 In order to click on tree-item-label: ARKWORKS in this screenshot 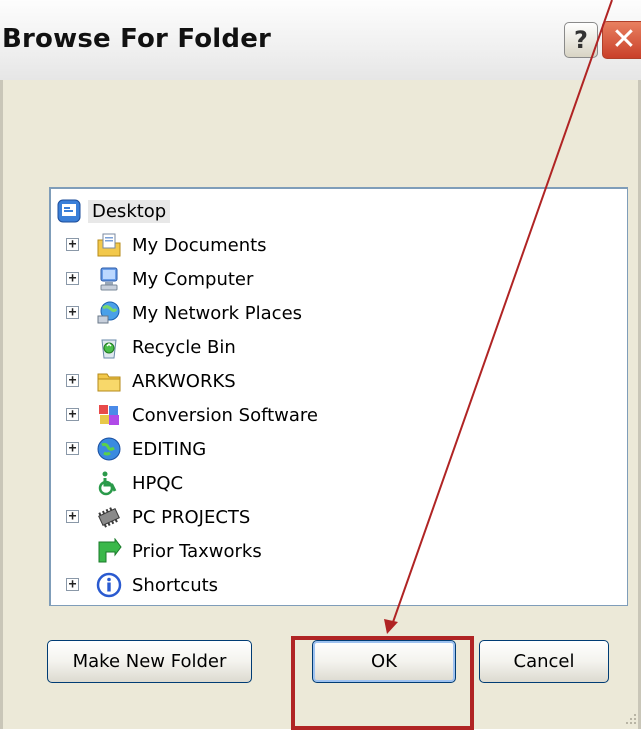, I will do `click(184, 381)`.